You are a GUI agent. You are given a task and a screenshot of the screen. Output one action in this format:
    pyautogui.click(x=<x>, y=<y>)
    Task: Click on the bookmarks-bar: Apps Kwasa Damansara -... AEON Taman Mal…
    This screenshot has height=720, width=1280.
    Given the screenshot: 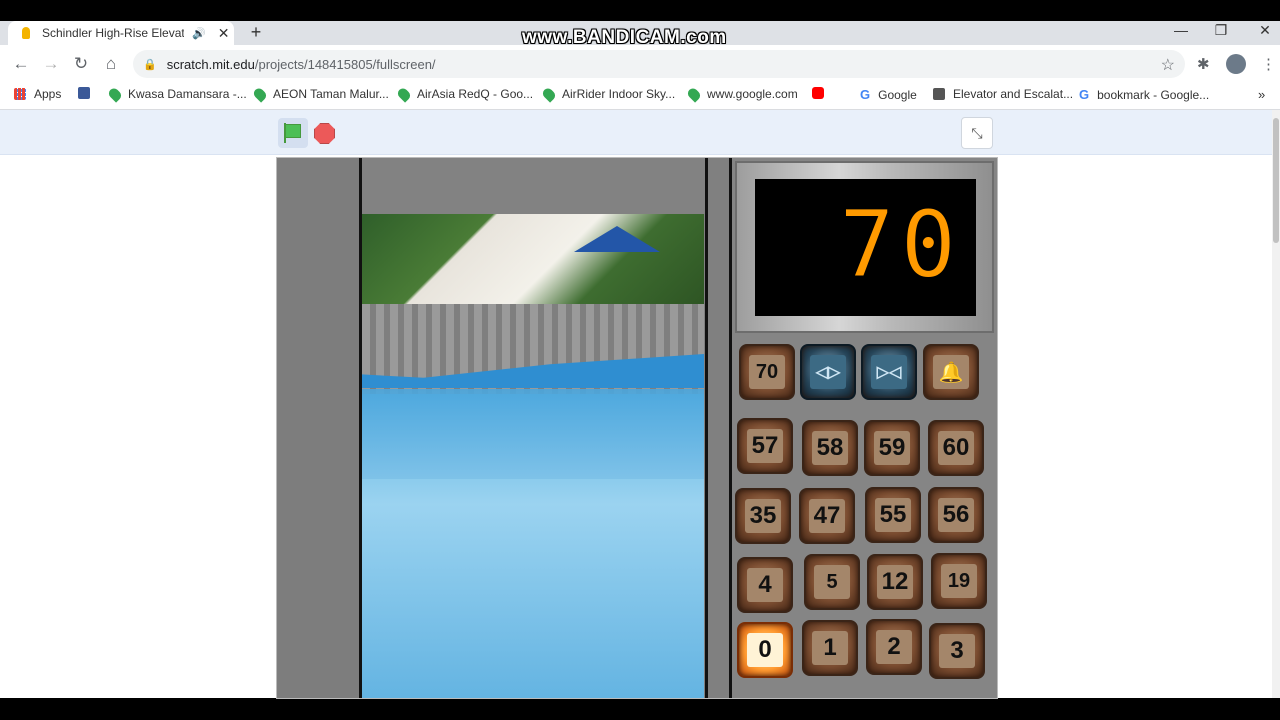 What is the action you would take?
    pyautogui.click(x=640, y=95)
    